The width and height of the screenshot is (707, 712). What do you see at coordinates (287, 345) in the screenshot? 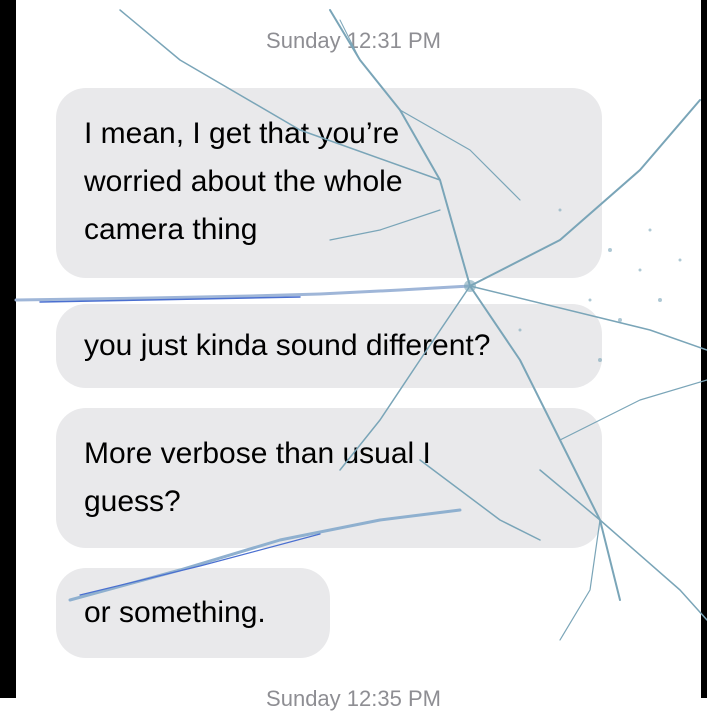
I see `message-line: you just kinda sound different?` at bounding box center [287, 345].